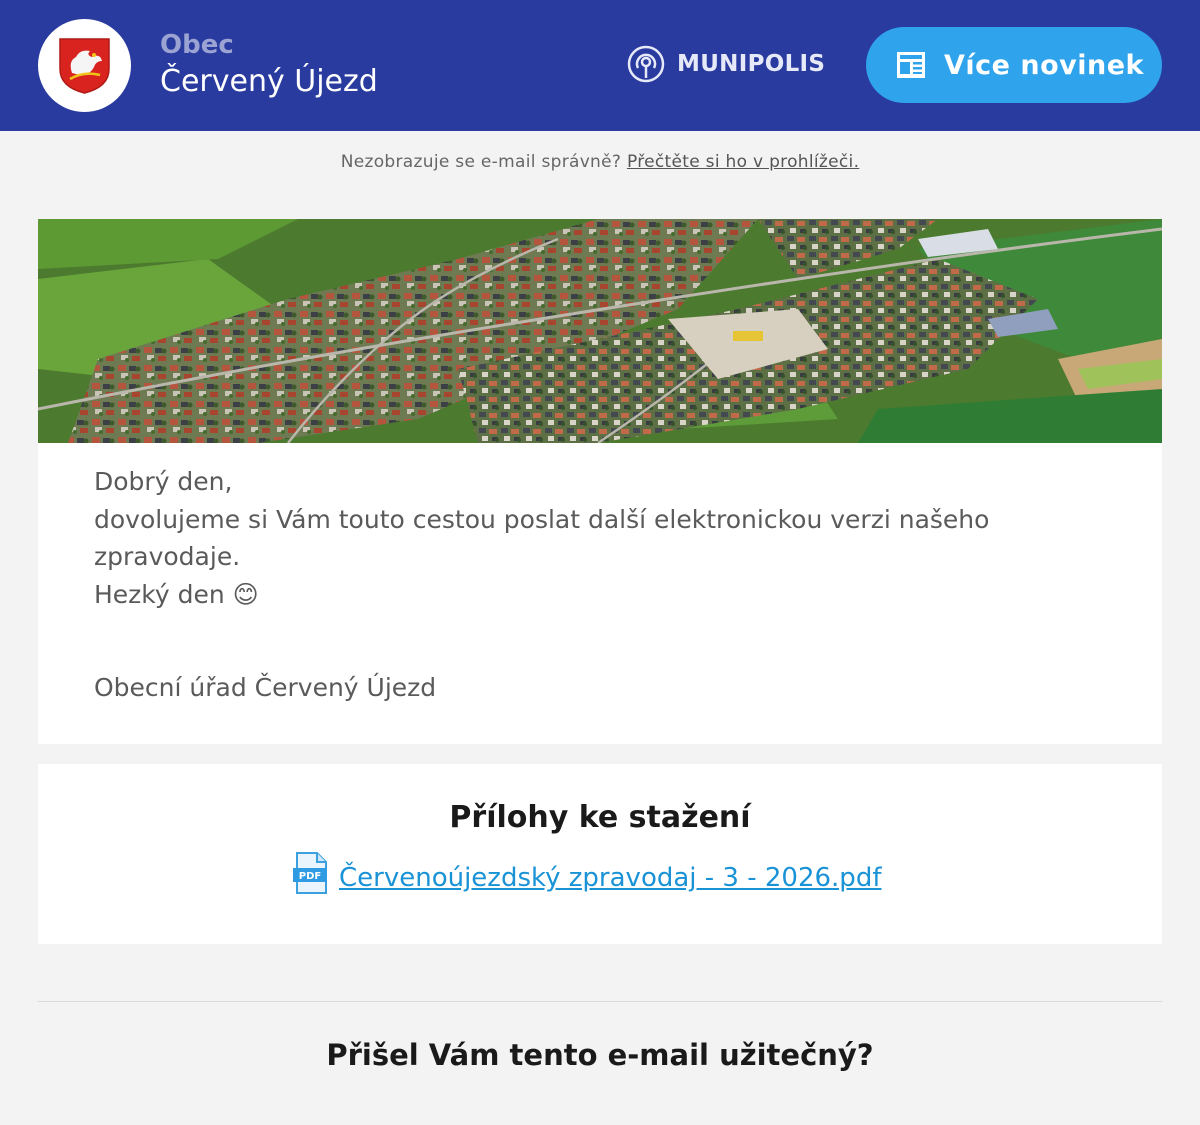 The width and height of the screenshot is (1200, 1125). What do you see at coordinates (1044, 65) in the screenshot?
I see `more-news-label: Více novinek` at bounding box center [1044, 65].